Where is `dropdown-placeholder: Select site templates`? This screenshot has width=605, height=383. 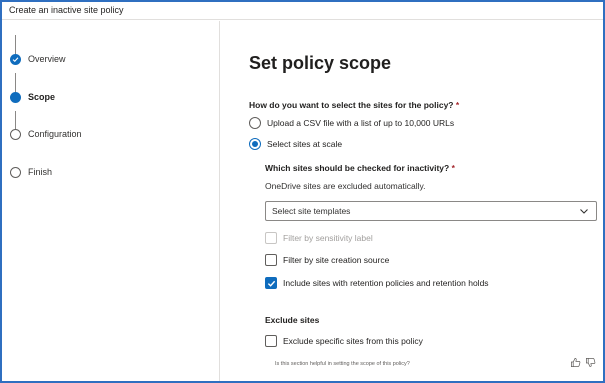
dropdown-placeholder: Select site templates is located at coordinates (311, 211).